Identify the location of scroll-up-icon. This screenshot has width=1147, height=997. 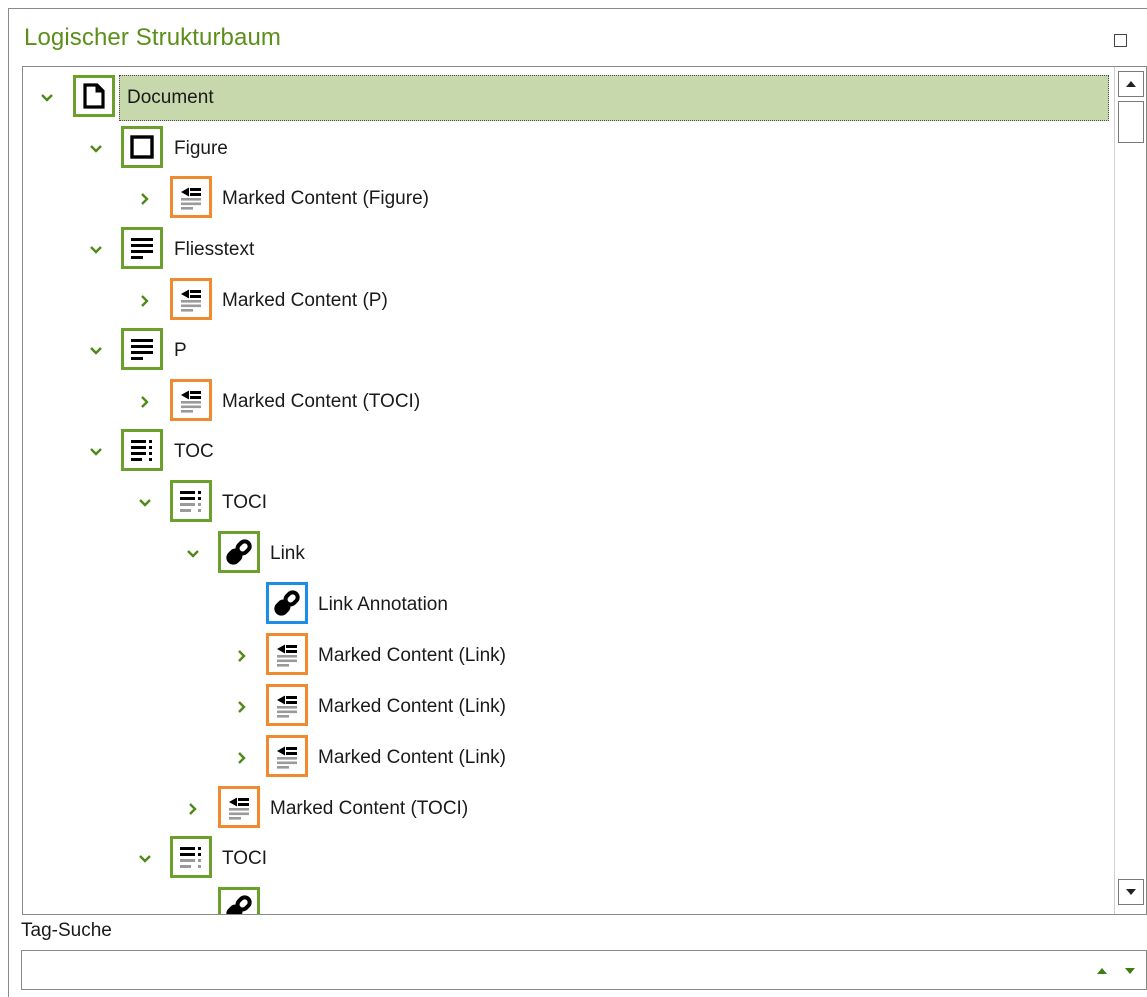
(1131, 84).